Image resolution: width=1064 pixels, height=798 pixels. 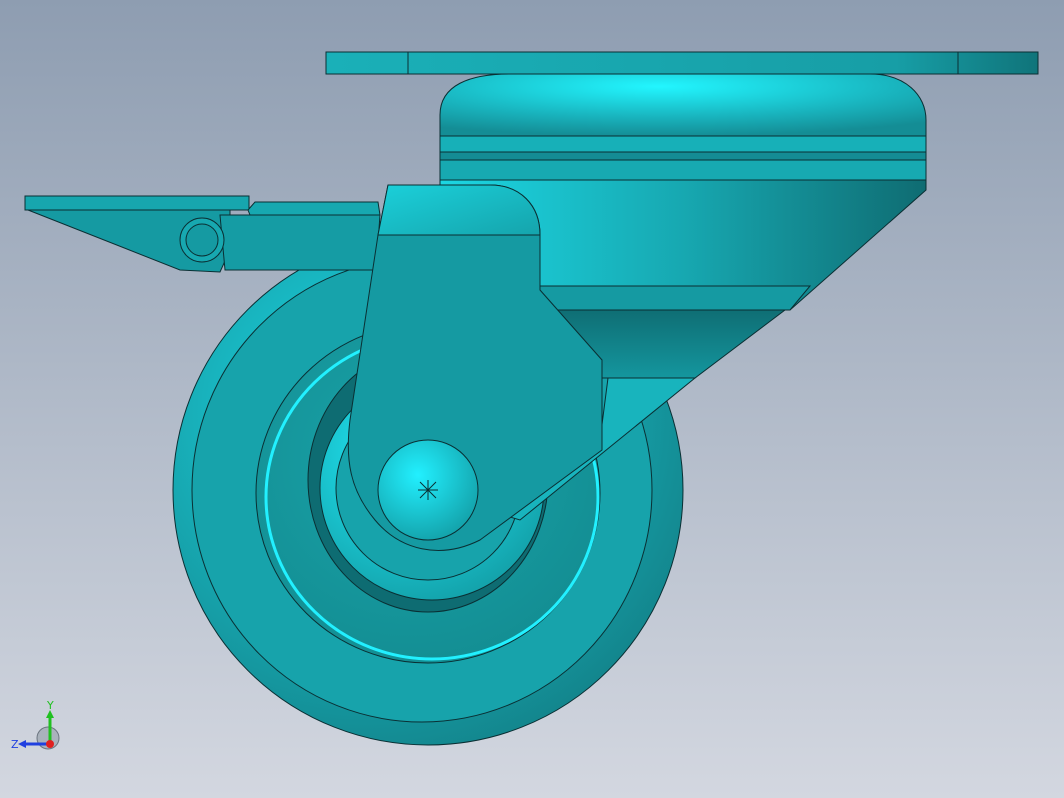 What do you see at coordinates (202, 240) in the screenshot?
I see `brake-pivot-pin` at bounding box center [202, 240].